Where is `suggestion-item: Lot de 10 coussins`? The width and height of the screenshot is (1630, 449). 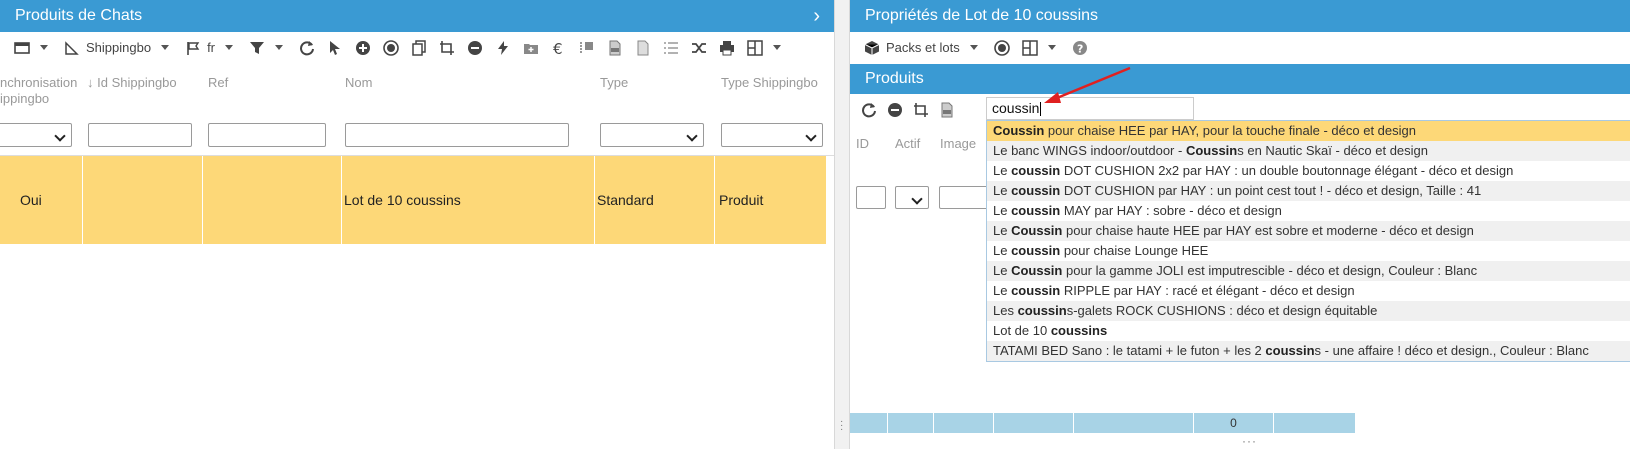
suggestion-item: Lot de 10 coussins is located at coordinates (1308, 331).